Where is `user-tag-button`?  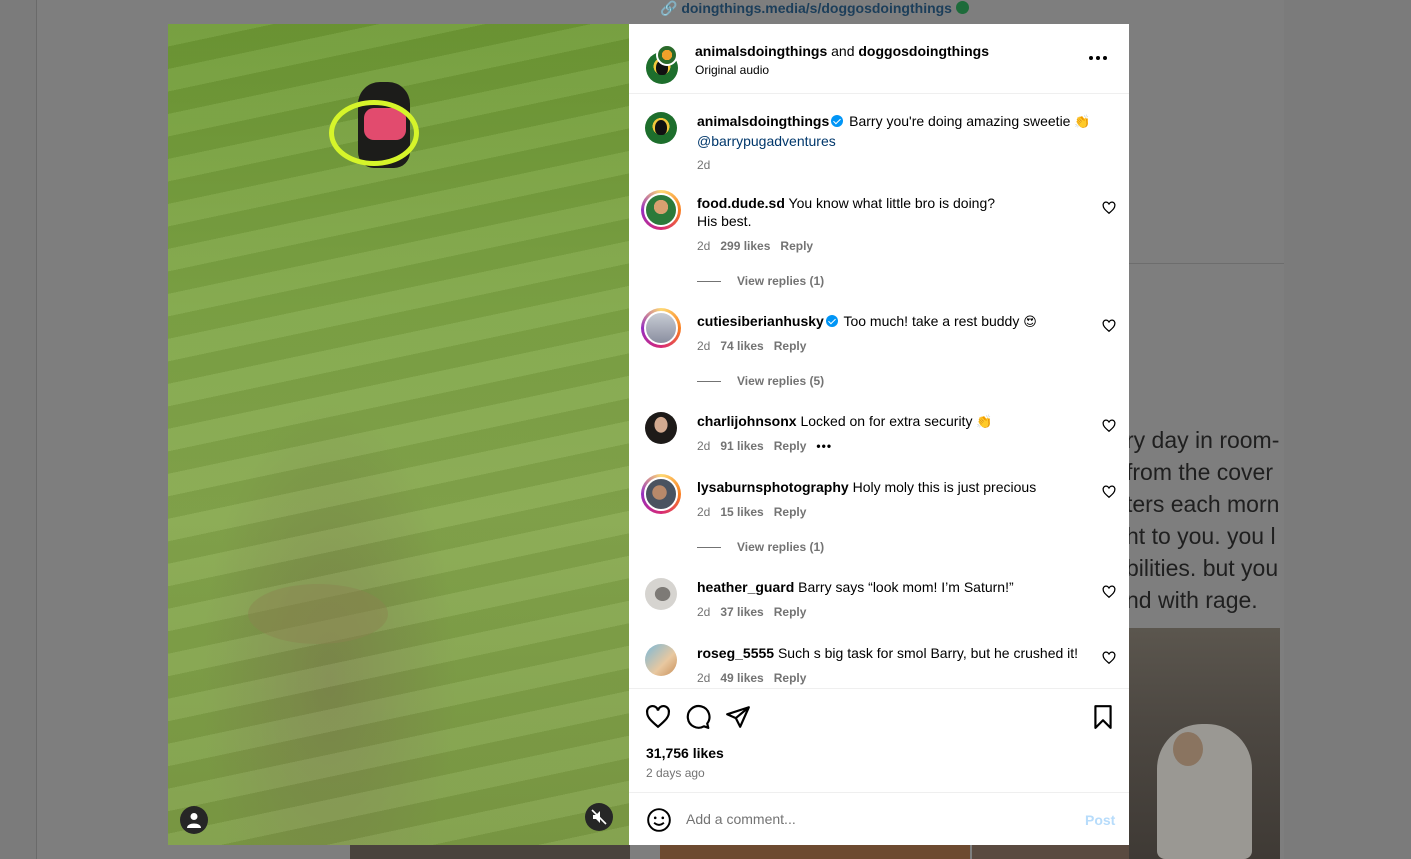
user-tag-button is located at coordinates (194, 820).